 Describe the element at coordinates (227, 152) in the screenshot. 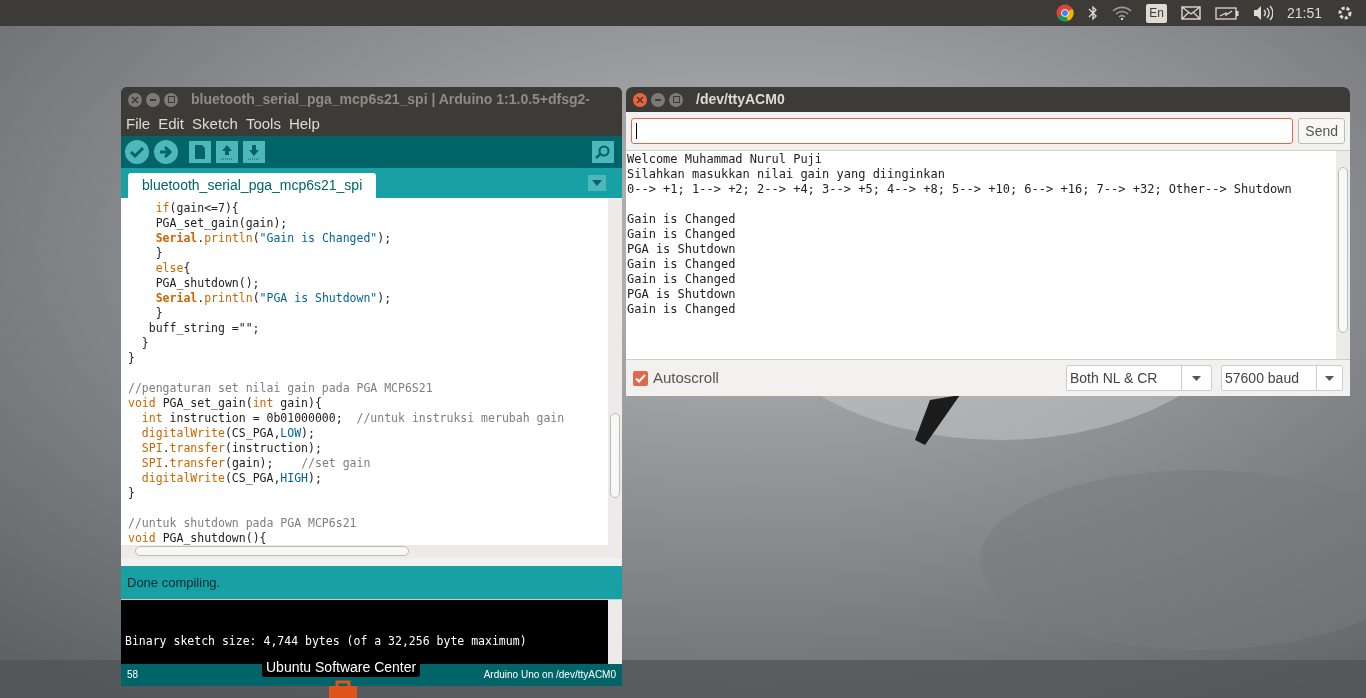

I see `open-button` at that location.